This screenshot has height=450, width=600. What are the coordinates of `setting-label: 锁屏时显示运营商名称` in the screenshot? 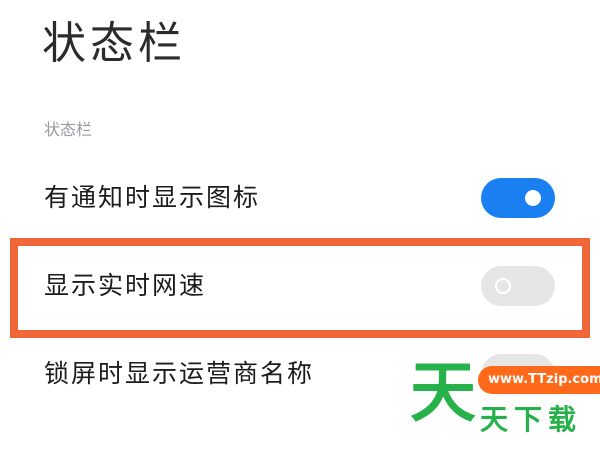 It's located at (179, 373).